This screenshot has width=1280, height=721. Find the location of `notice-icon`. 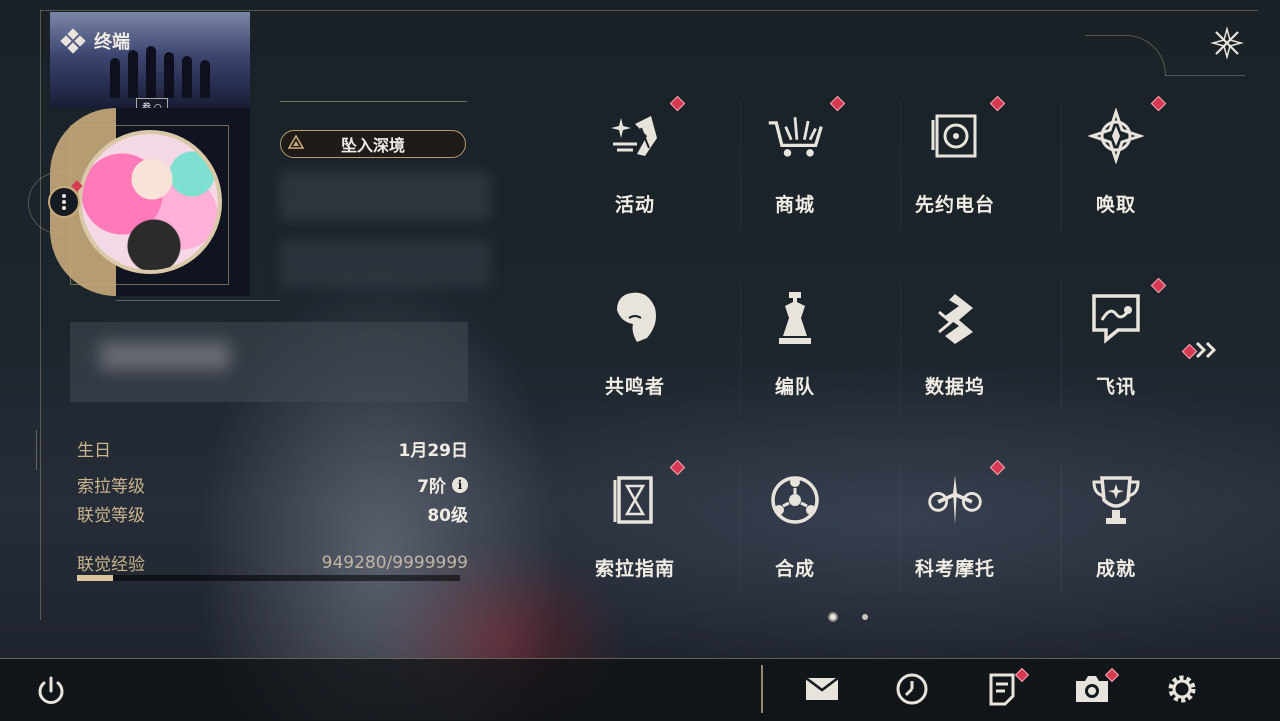

notice-icon is located at coordinates (1002, 691).